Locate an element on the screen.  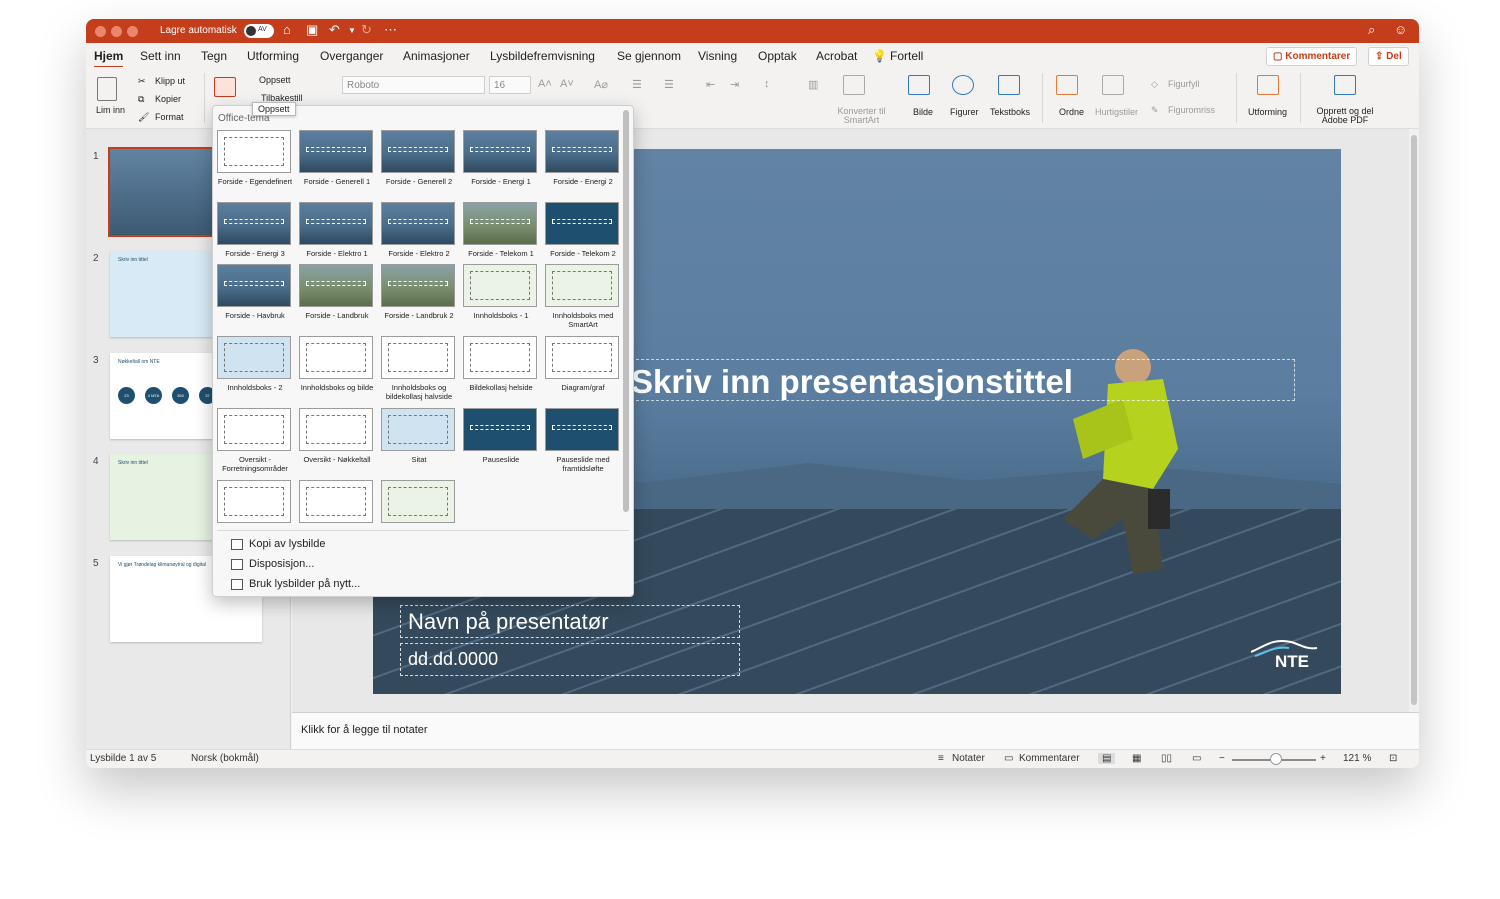
layout-option: Forside - Energi 1 is located at coordinates (501, 158).